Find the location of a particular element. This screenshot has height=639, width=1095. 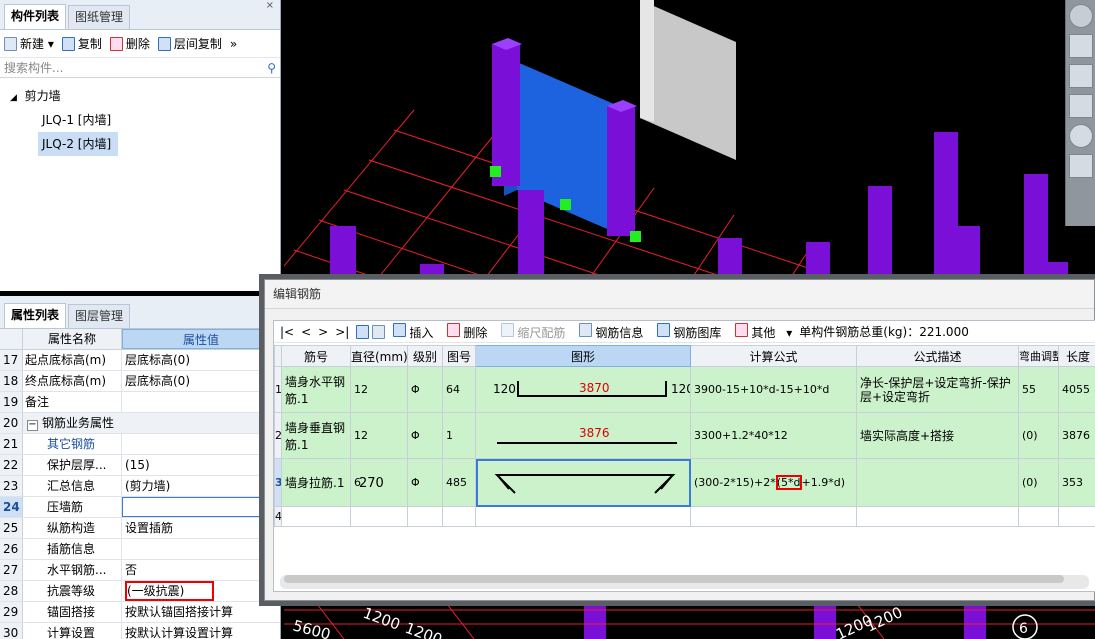

shape-cell-selected: 270 is located at coordinates (525, 482).